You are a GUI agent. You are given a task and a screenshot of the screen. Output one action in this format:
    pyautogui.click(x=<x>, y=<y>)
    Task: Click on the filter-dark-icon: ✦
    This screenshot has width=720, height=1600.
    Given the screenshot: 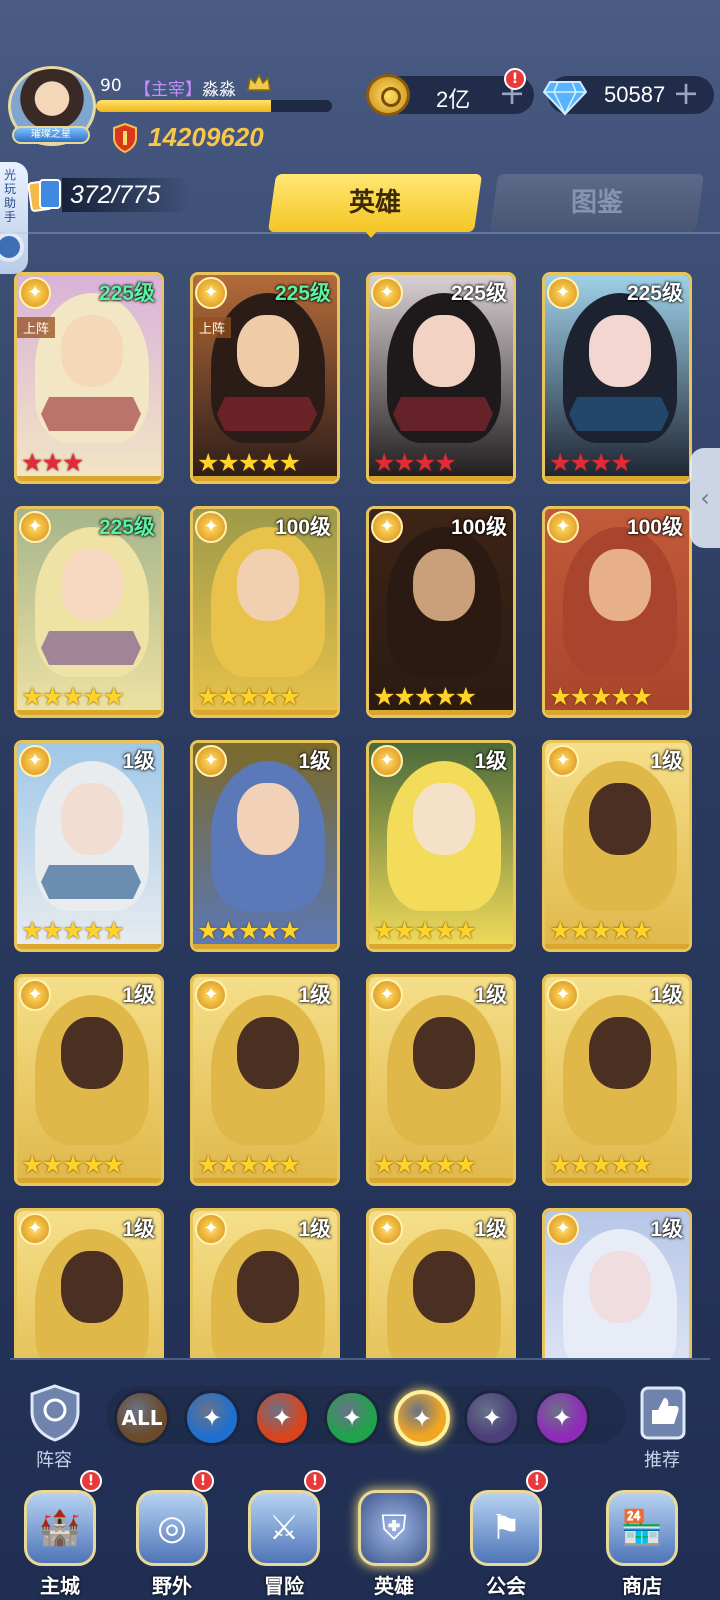 What is the action you would take?
    pyautogui.click(x=492, y=1418)
    